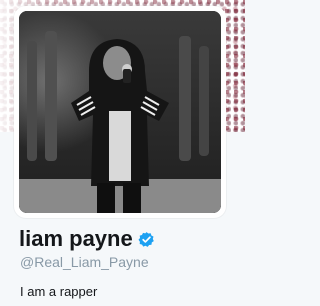 The width and height of the screenshot is (320, 306). Describe the element at coordinates (84, 262) in the screenshot. I see `profile-handle: @Real_Liam_Payne` at that location.